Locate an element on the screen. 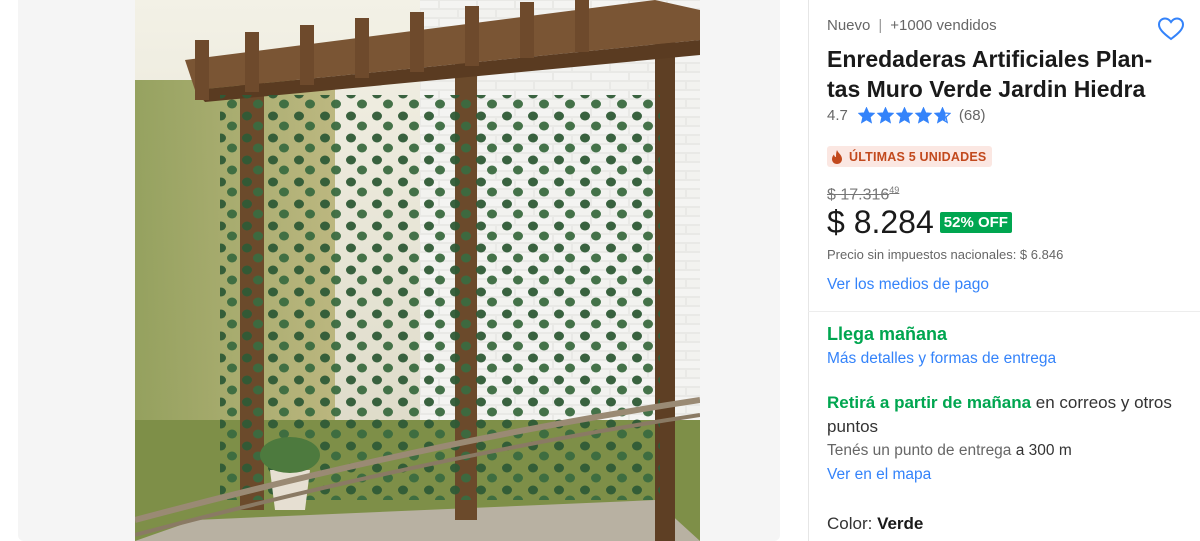 The height and width of the screenshot is (541, 1200). column-divider is located at coordinates (808, 270).